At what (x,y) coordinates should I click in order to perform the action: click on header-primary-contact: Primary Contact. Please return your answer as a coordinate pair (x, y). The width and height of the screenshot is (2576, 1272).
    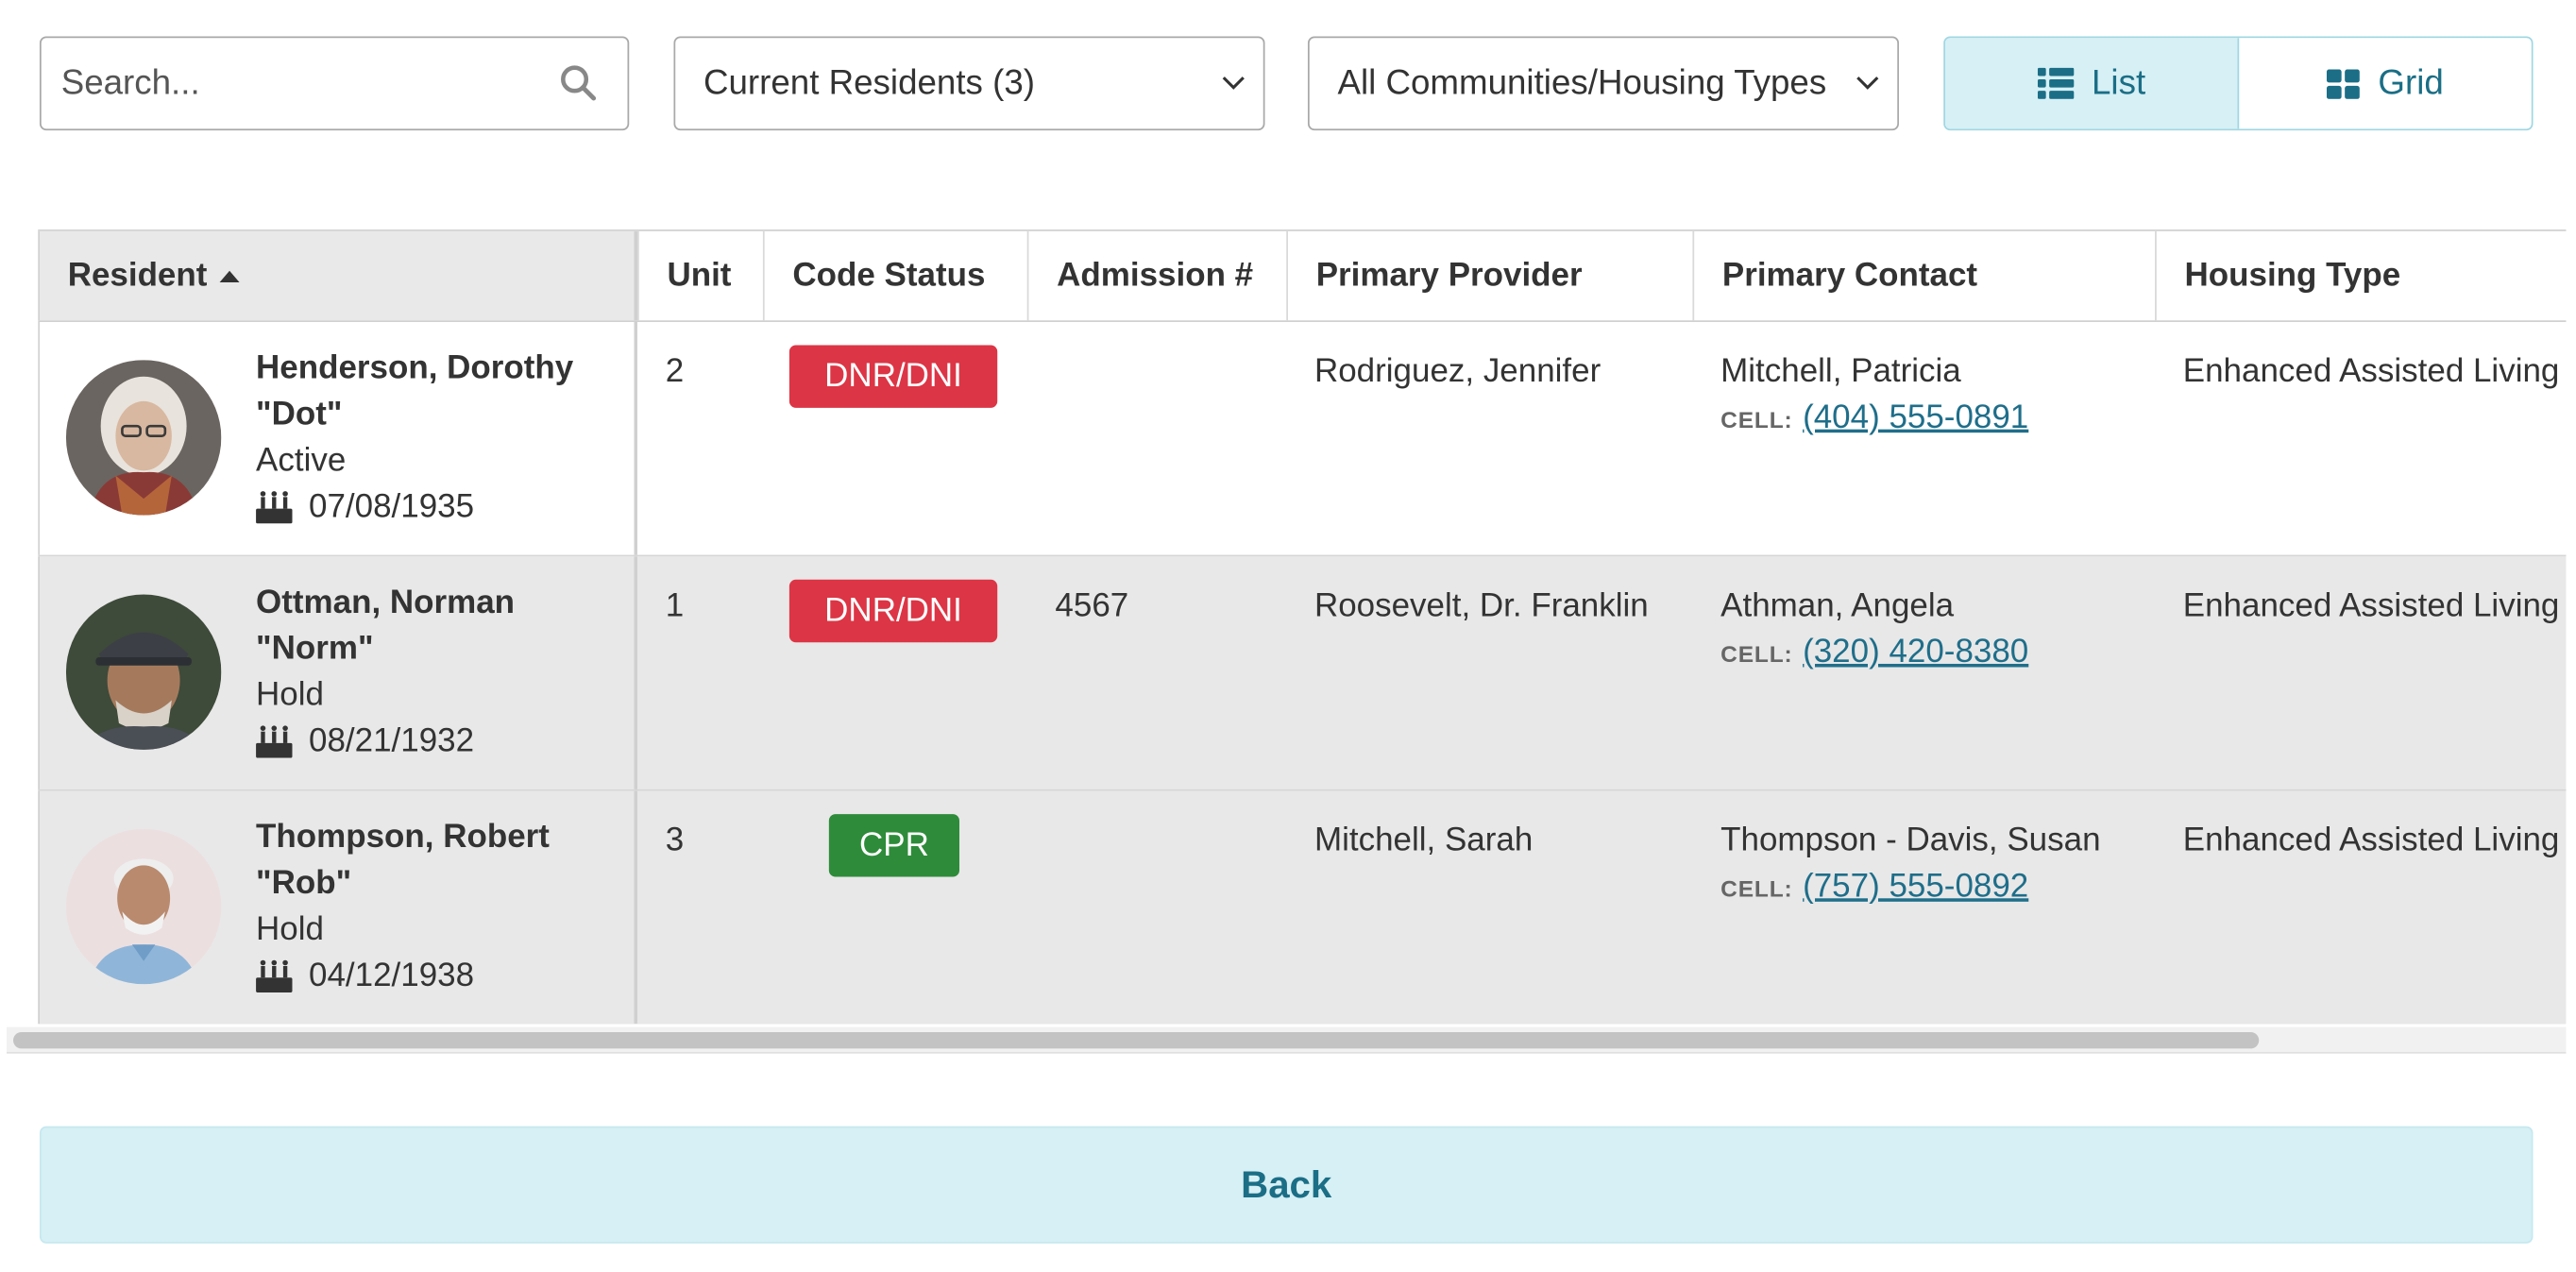
    Looking at the image, I should click on (1923, 275).